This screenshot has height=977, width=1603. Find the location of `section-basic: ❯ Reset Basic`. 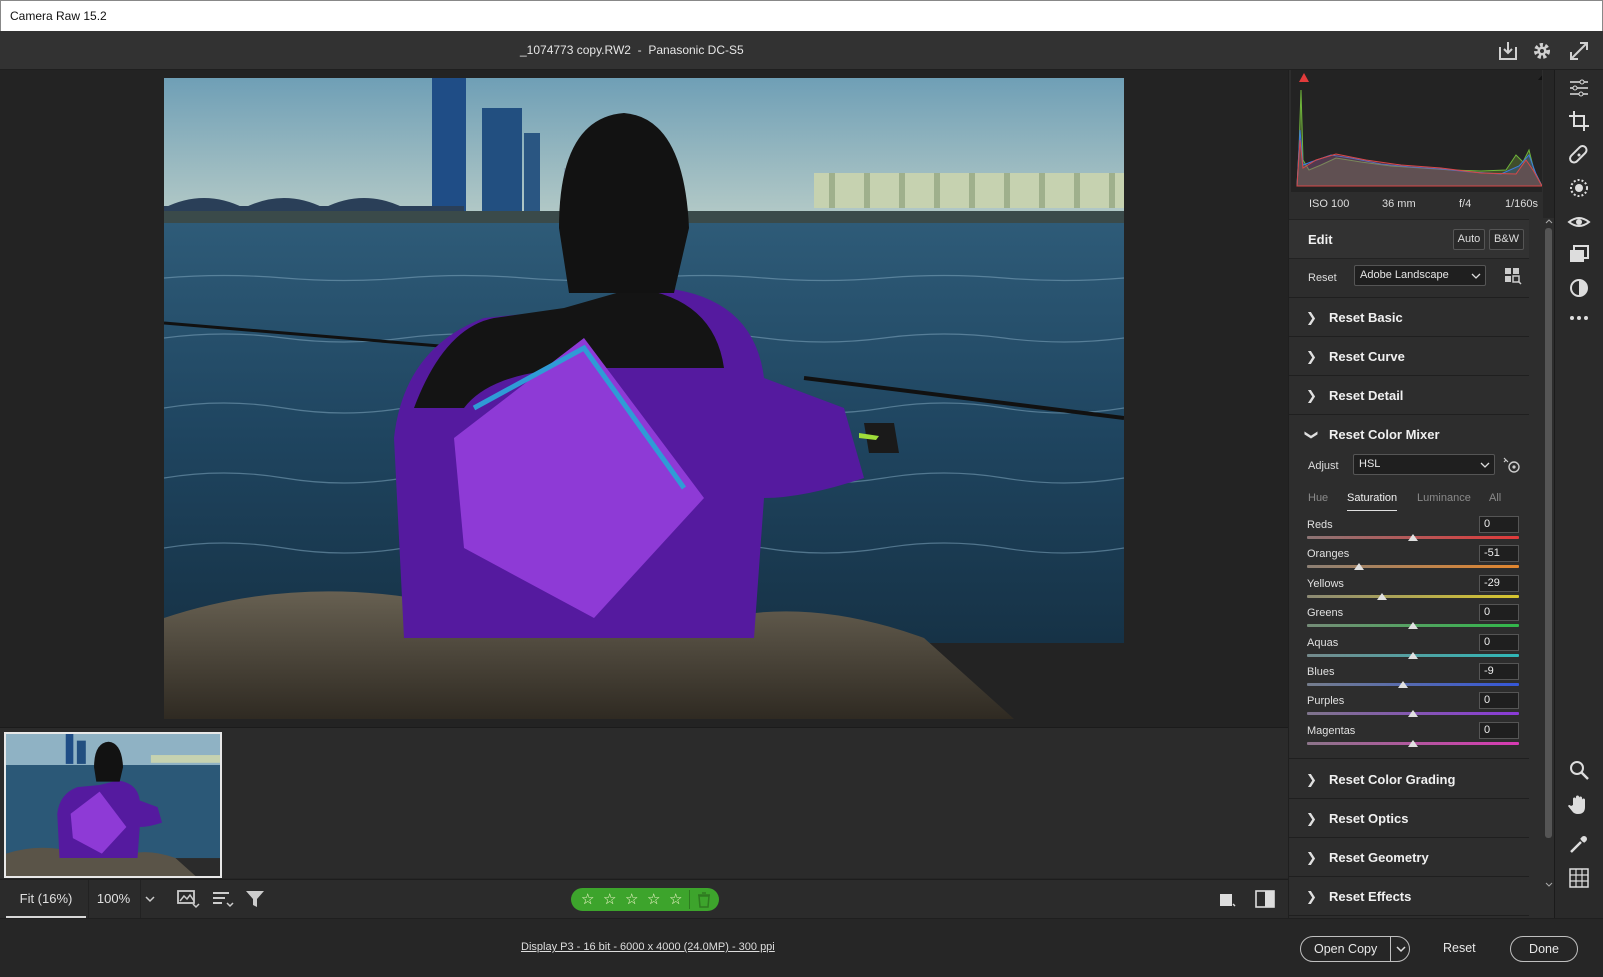

section-basic: ❯ Reset Basic is located at coordinates (1409, 317).